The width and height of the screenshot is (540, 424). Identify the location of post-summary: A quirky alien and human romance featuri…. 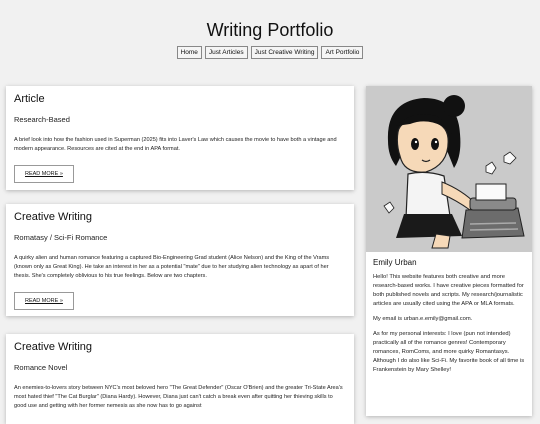
(172, 267).